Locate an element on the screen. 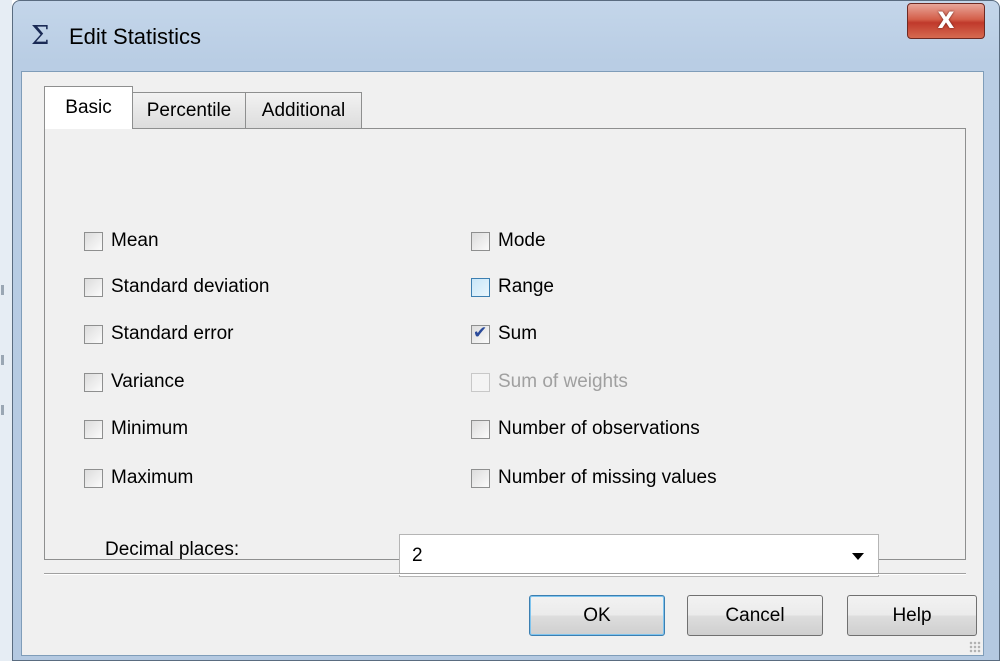 The width and height of the screenshot is (1002, 661). window-title: Edit Statistics is located at coordinates (135, 36).